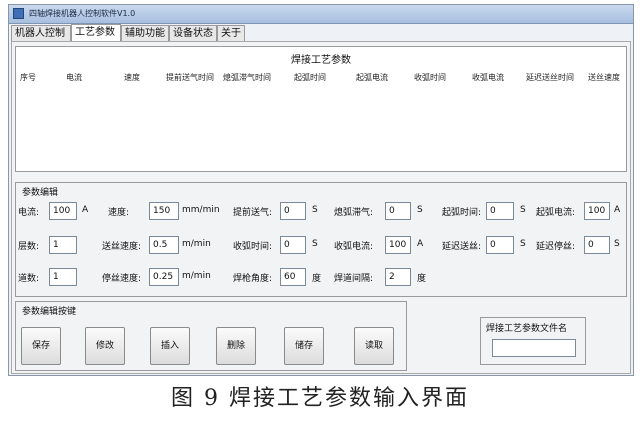  Describe the element at coordinates (354, 213) in the screenshot. I see `arc-gas-label: 熄弧滞气:` at that location.